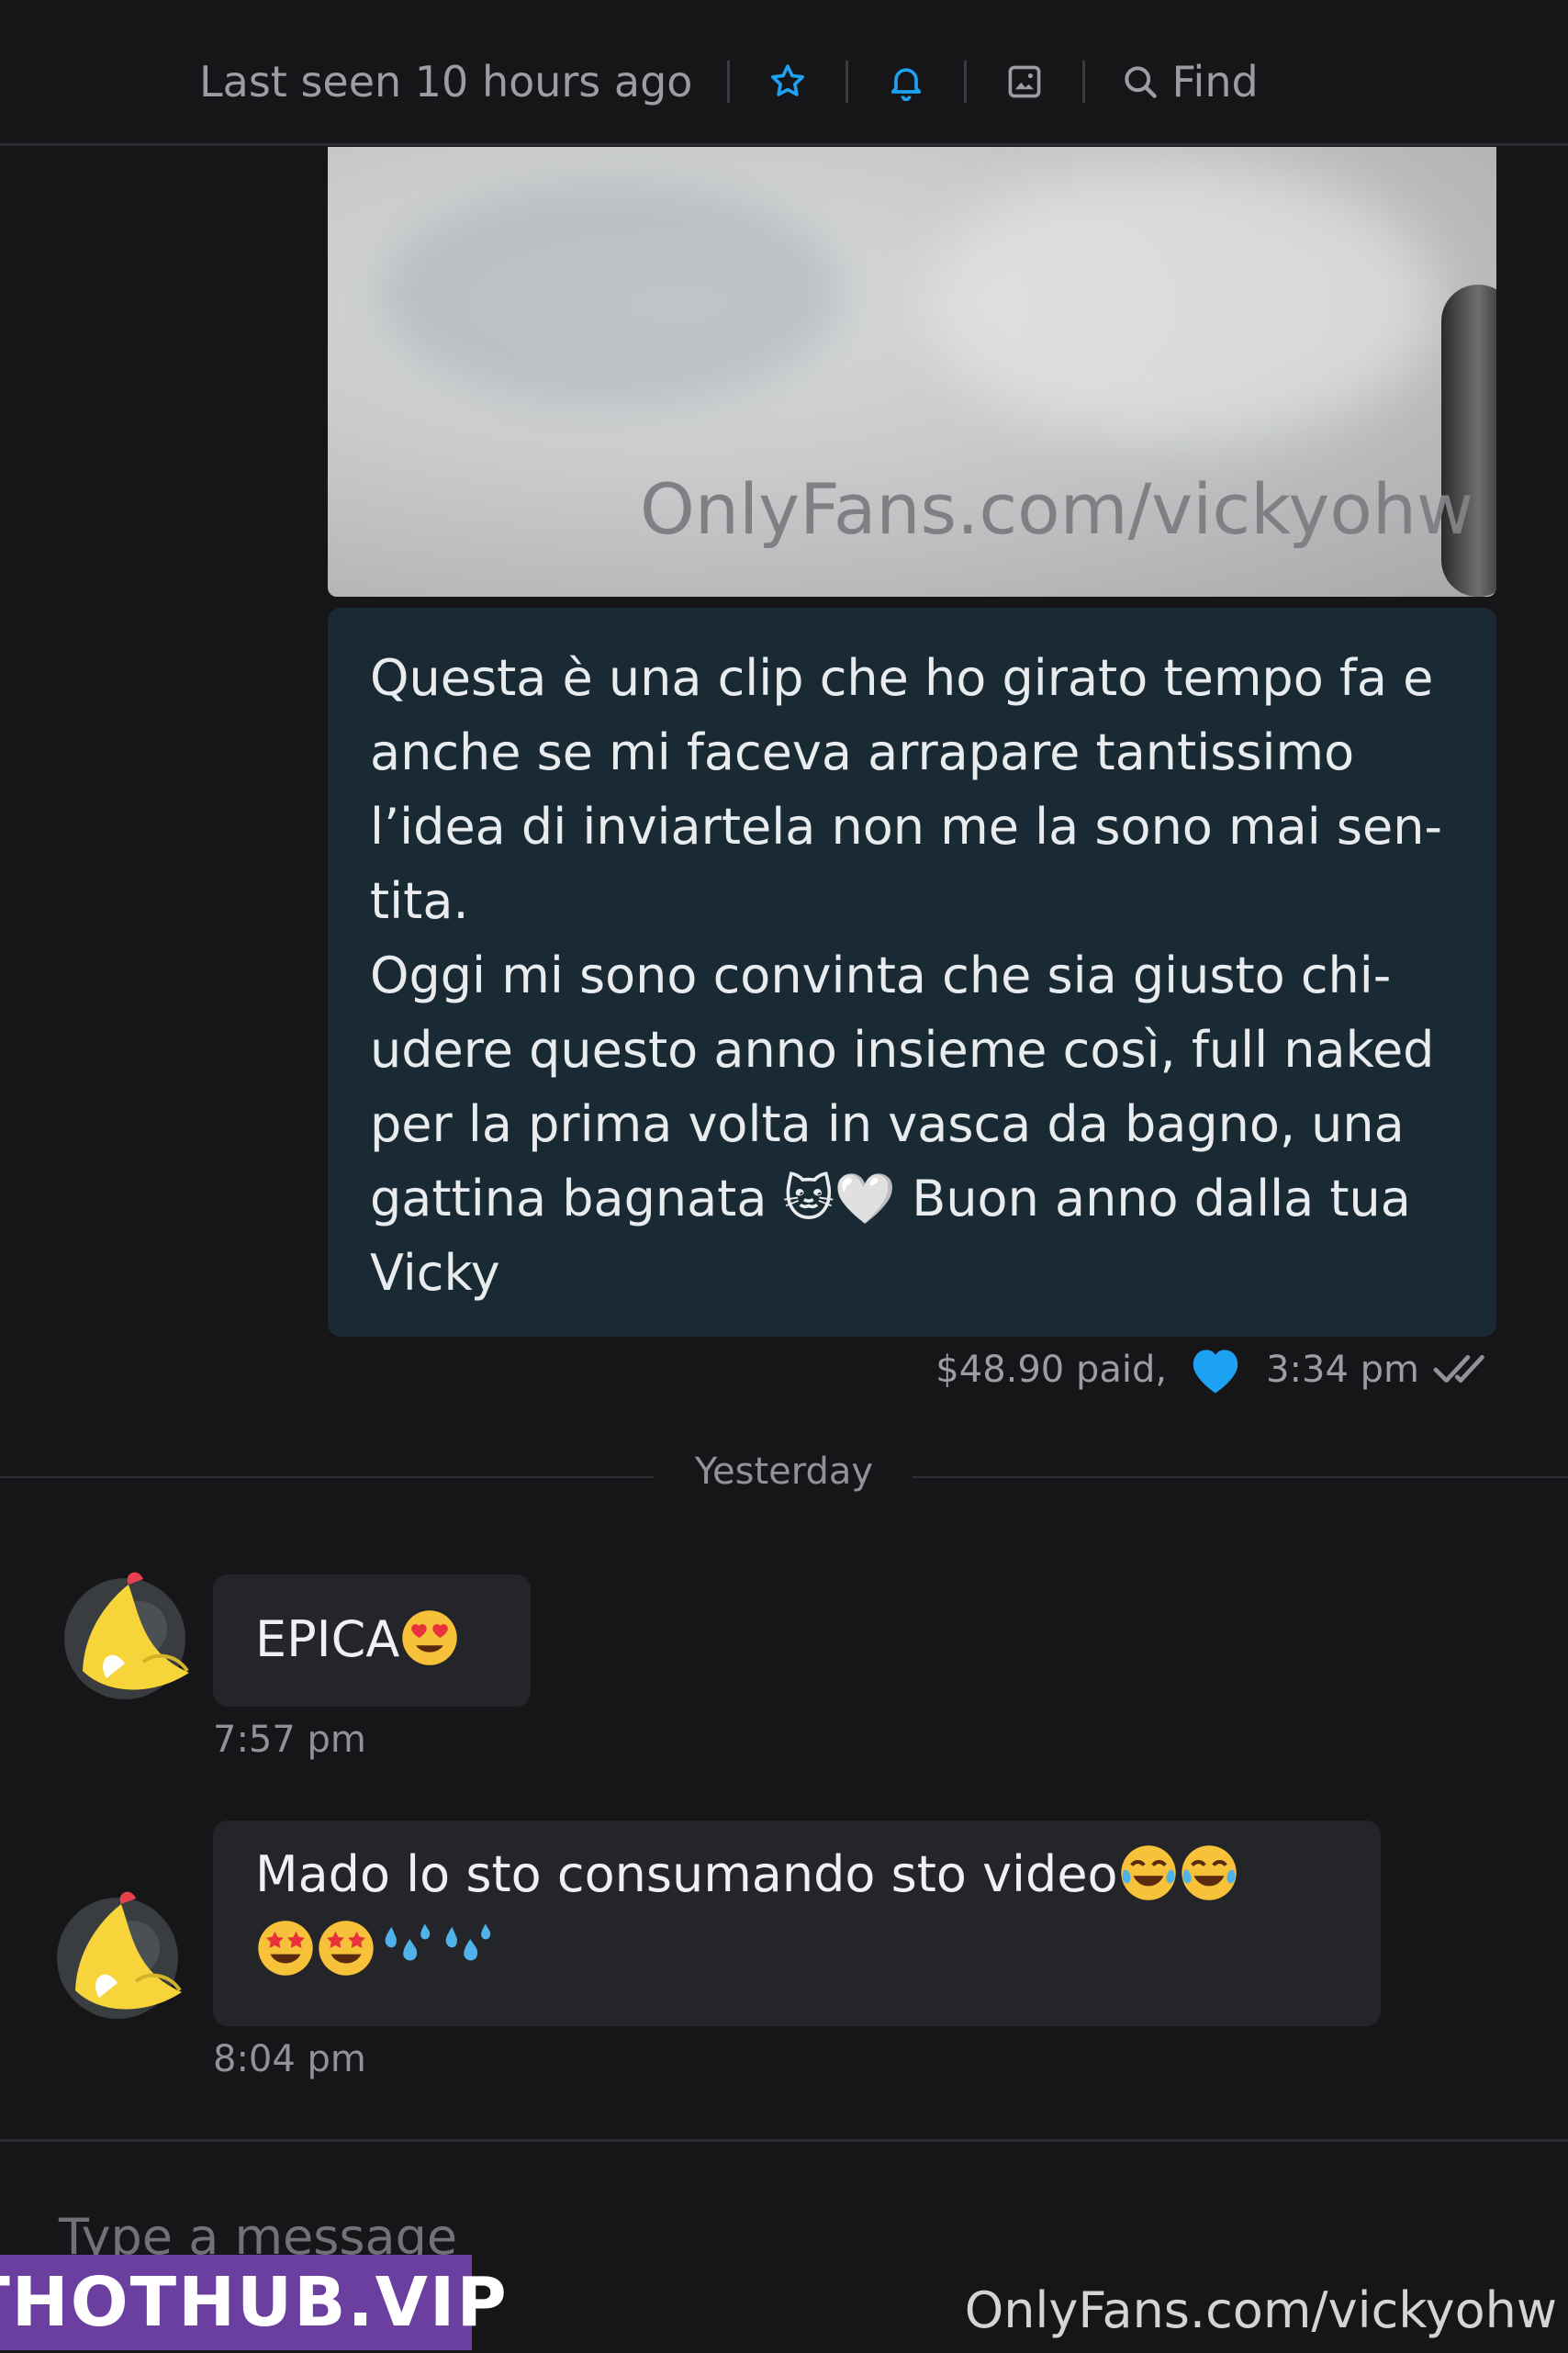 Image resolution: width=1568 pixels, height=2353 pixels. I want to click on message-line: Mado lo sto consumando sto video, so click(818, 1874).